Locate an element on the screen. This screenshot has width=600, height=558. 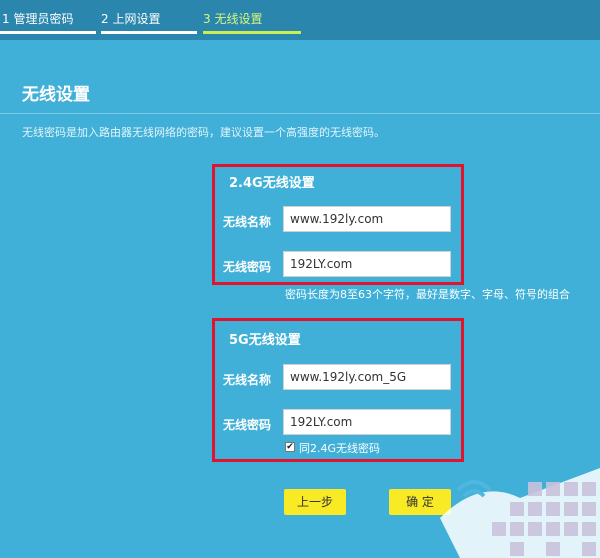
password-hint: 密码长度为8至63个字符，最好是数字、字母、符号的组合 is located at coordinates (427, 294).